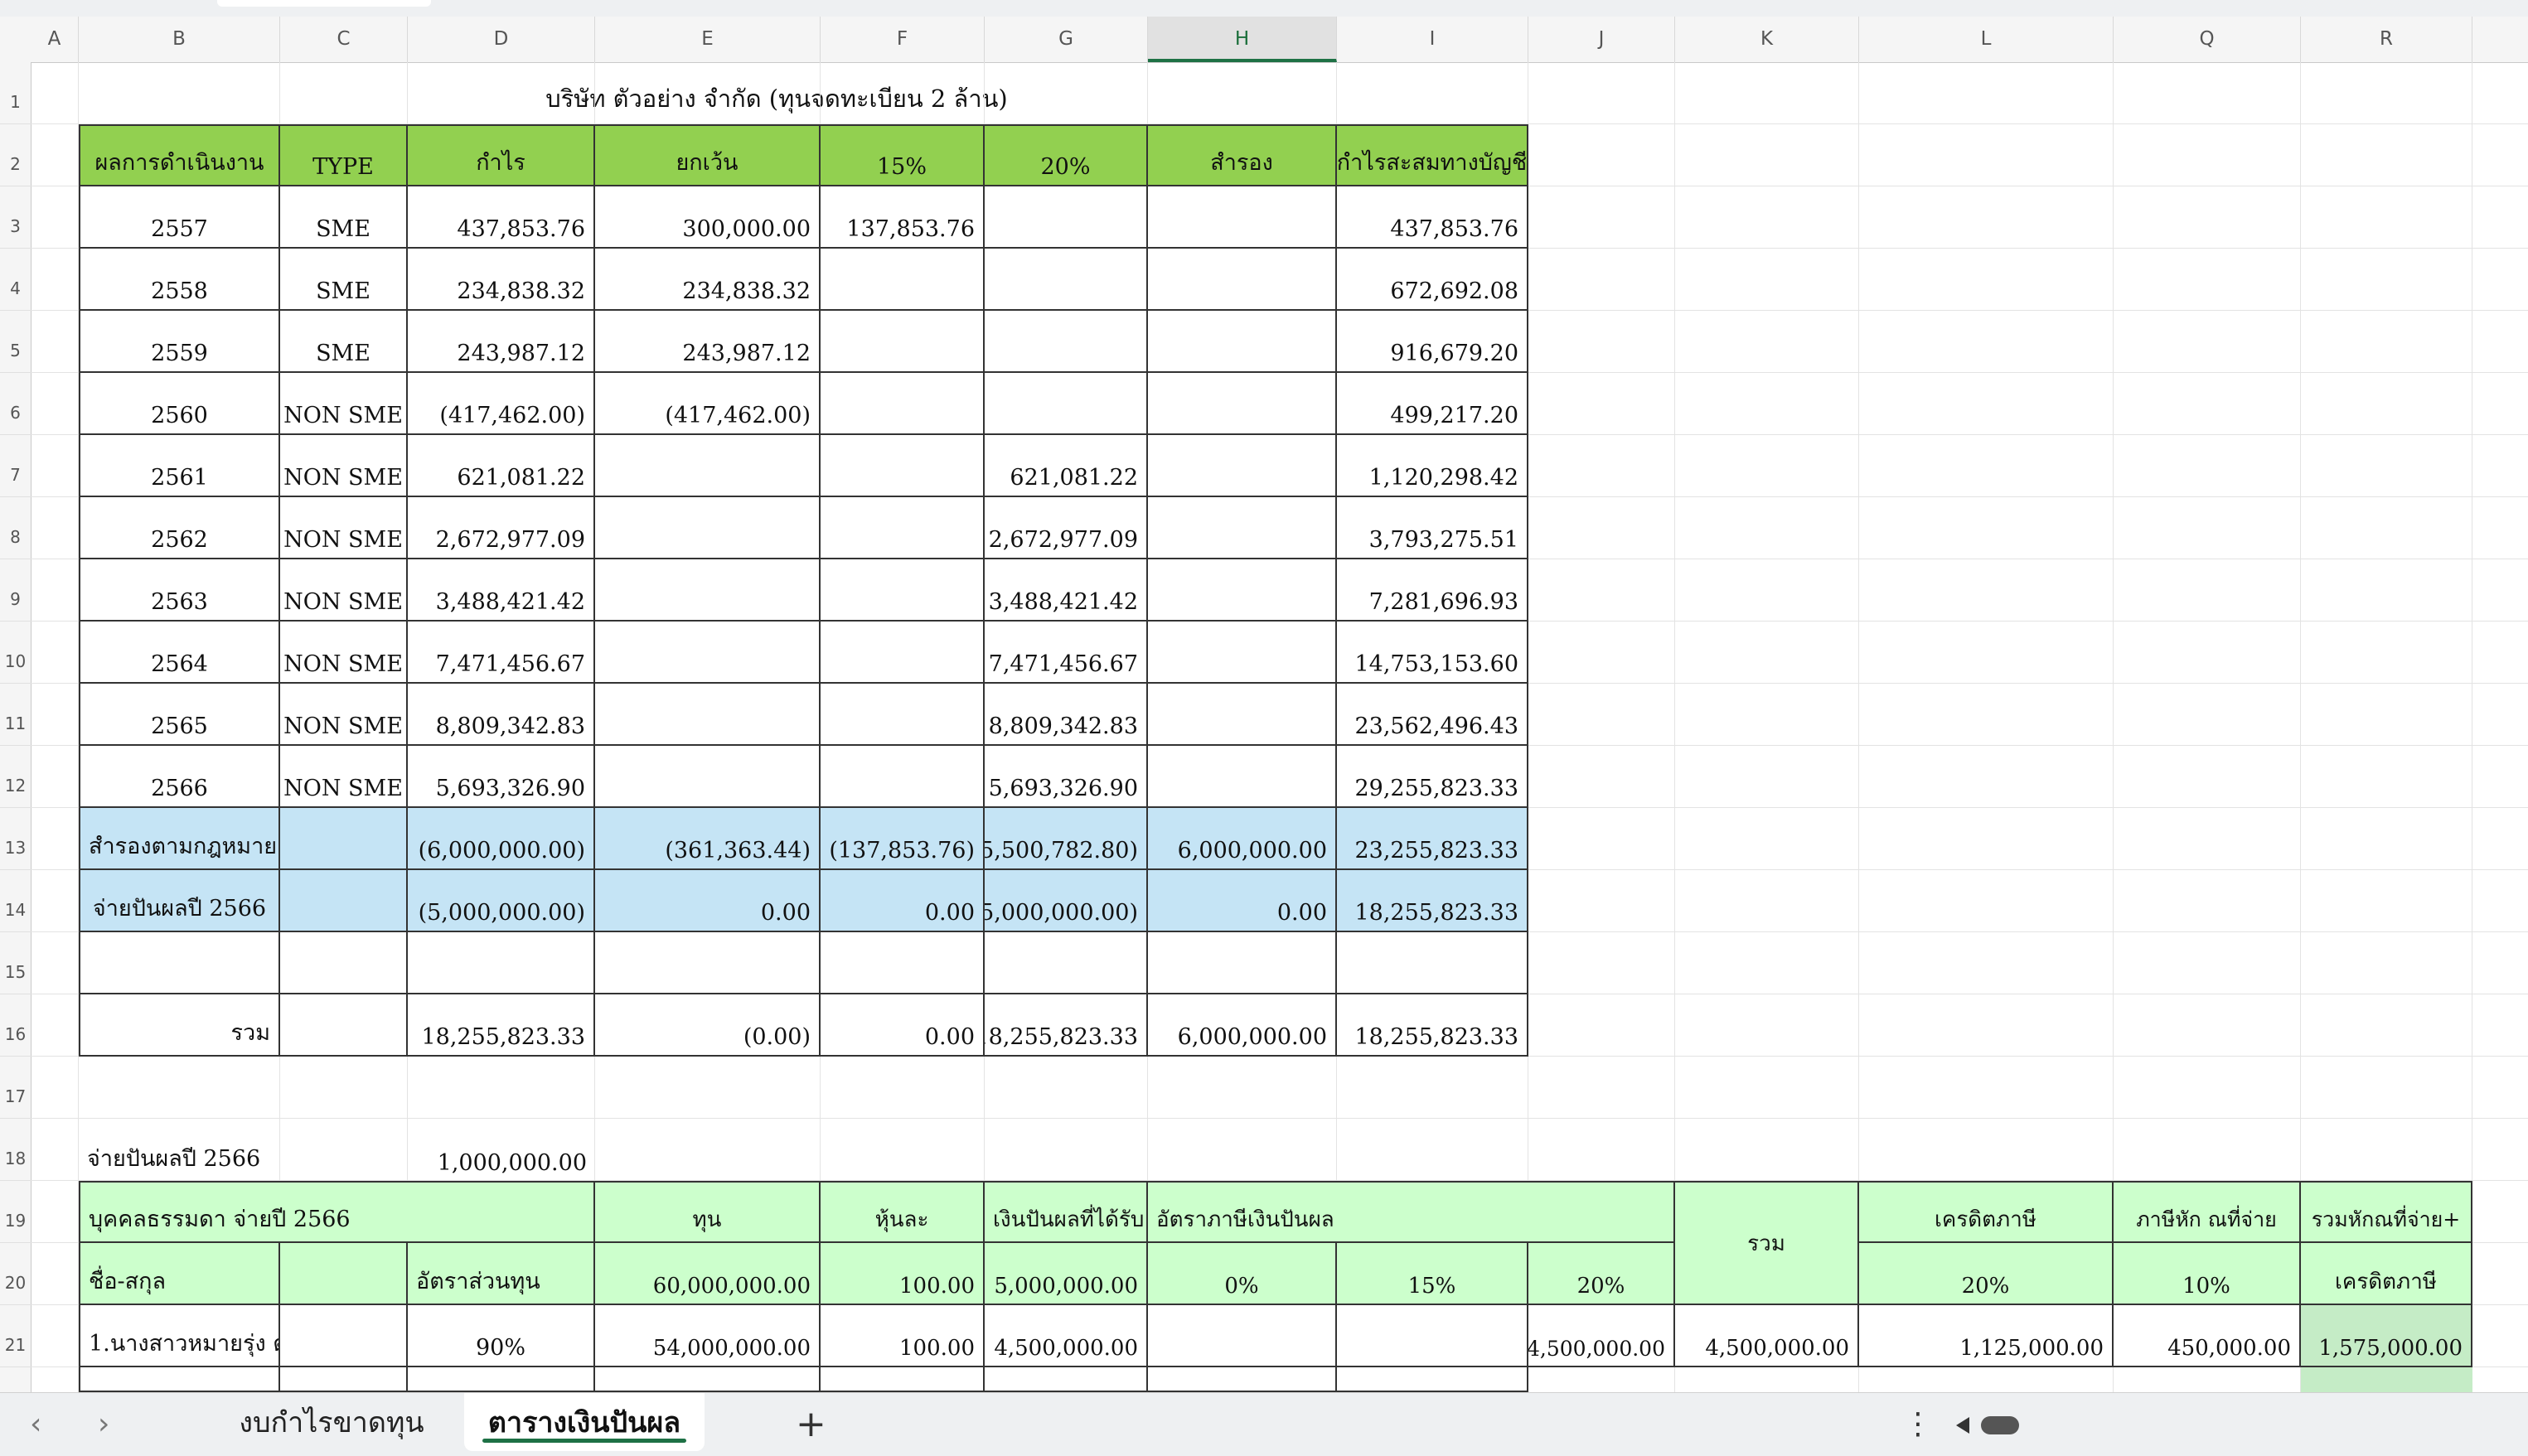 Image resolution: width=2528 pixels, height=1456 pixels. Describe the element at coordinates (1242, 1025) in the screenshot. I see `table1-total-cell: 6,000,000.00` at that location.